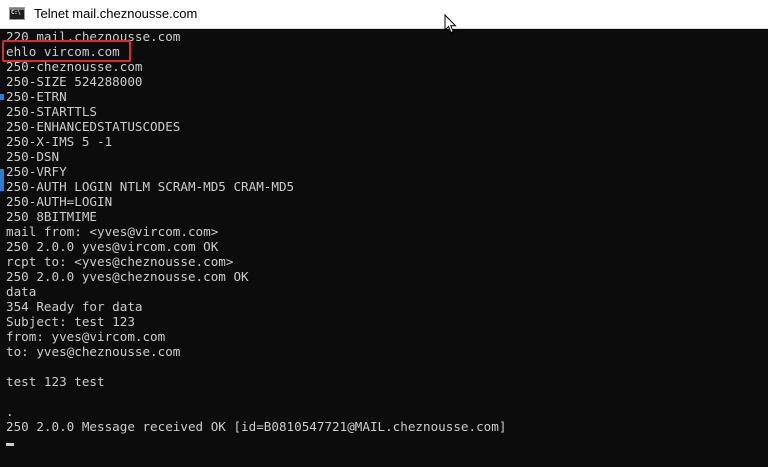  What do you see at coordinates (150, 186) in the screenshot?
I see `terminal-line: 250-AUTH LOGIN NTLM SCRAM-MD5 CRAM-MD5` at bounding box center [150, 186].